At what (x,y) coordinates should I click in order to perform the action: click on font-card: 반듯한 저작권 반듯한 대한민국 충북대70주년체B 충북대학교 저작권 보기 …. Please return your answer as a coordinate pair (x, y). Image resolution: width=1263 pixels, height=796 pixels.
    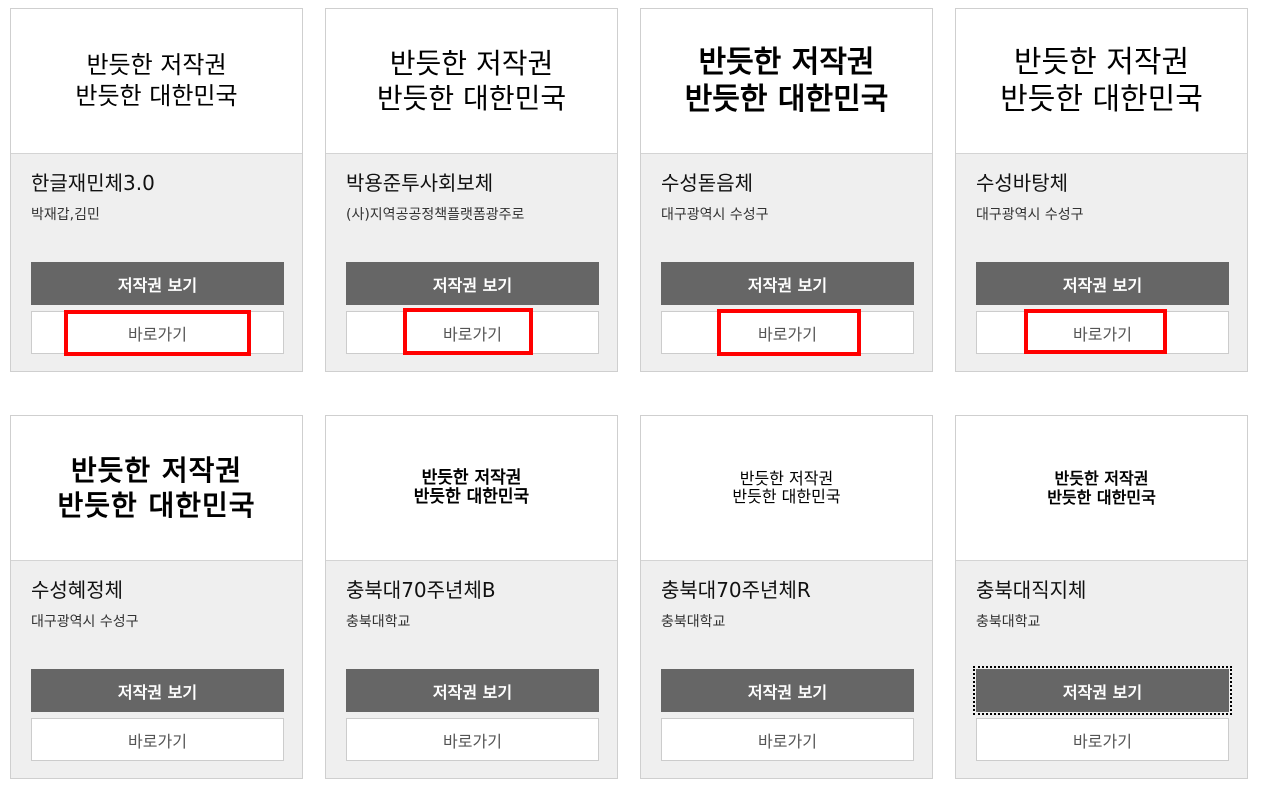
    Looking at the image, I should click on (471, 597).